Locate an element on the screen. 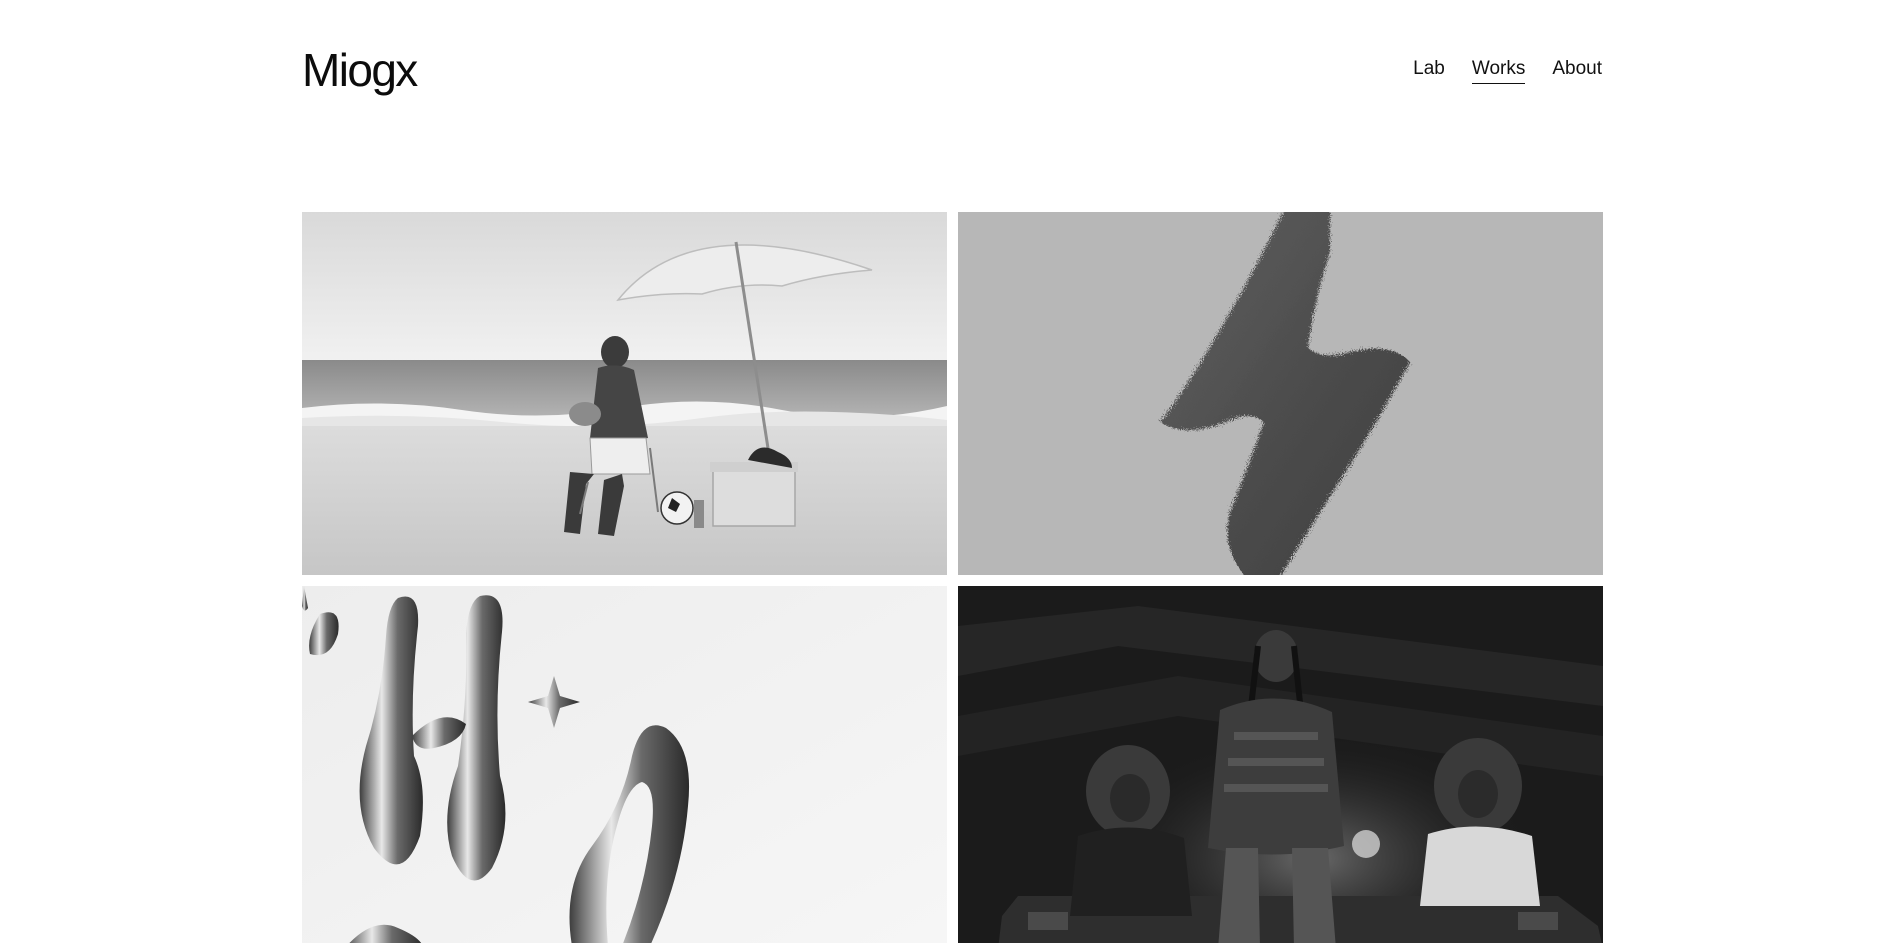 This screenshot has width=1903, height=943. work-tile-chrome is located at coordinates (624, 764).